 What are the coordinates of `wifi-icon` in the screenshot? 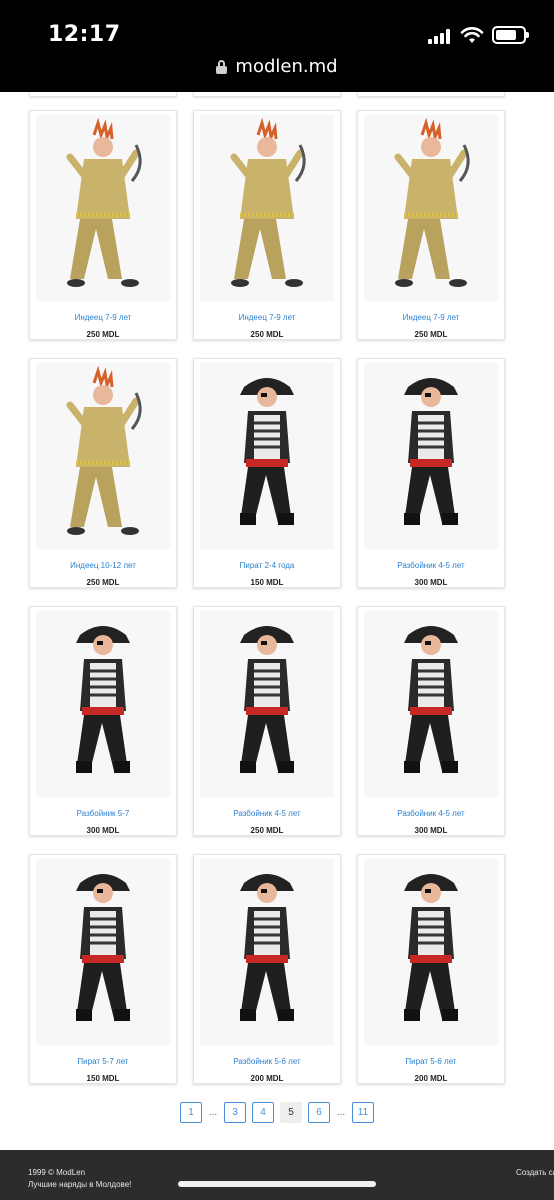 It's located at (472, 35).